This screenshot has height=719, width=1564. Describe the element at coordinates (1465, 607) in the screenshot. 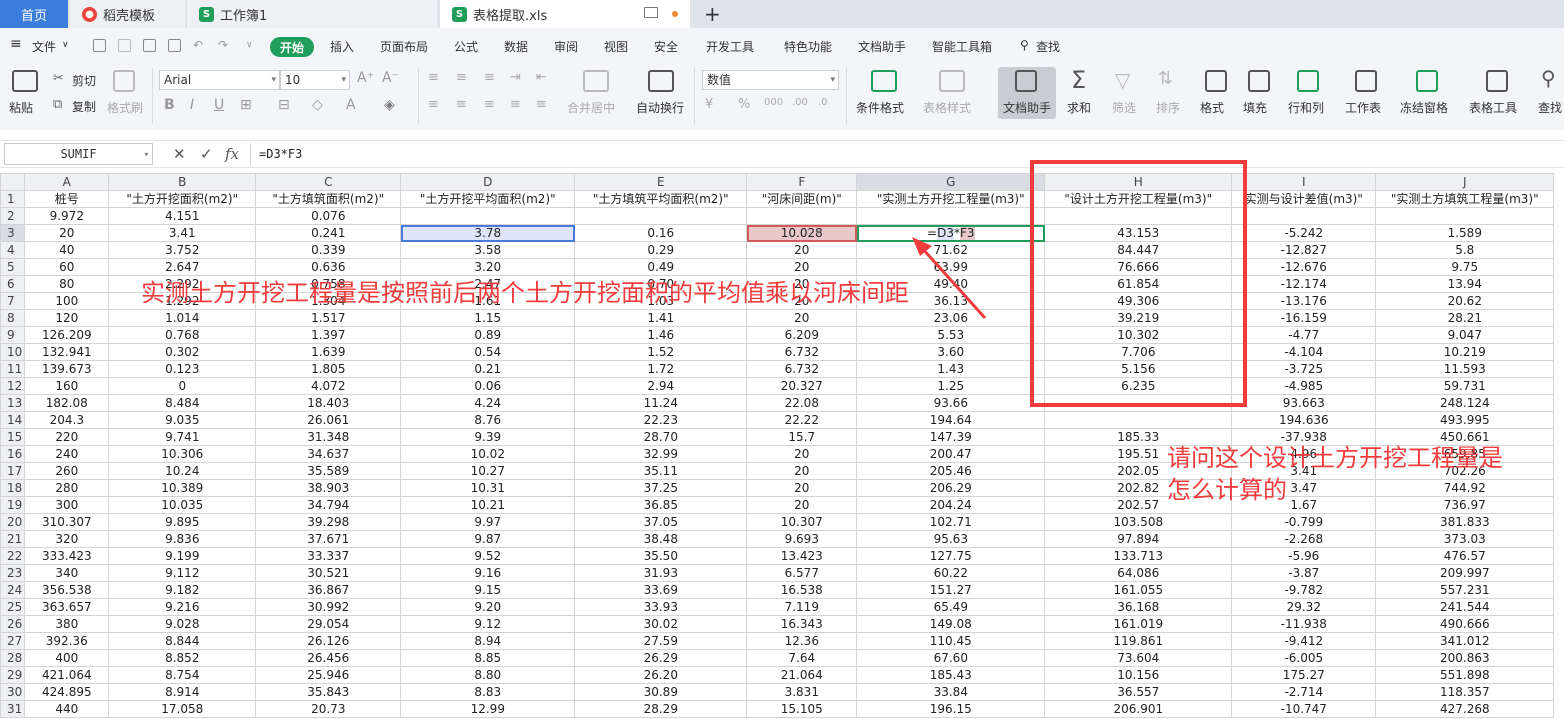

I see `table-cell: 241.544` at that location.